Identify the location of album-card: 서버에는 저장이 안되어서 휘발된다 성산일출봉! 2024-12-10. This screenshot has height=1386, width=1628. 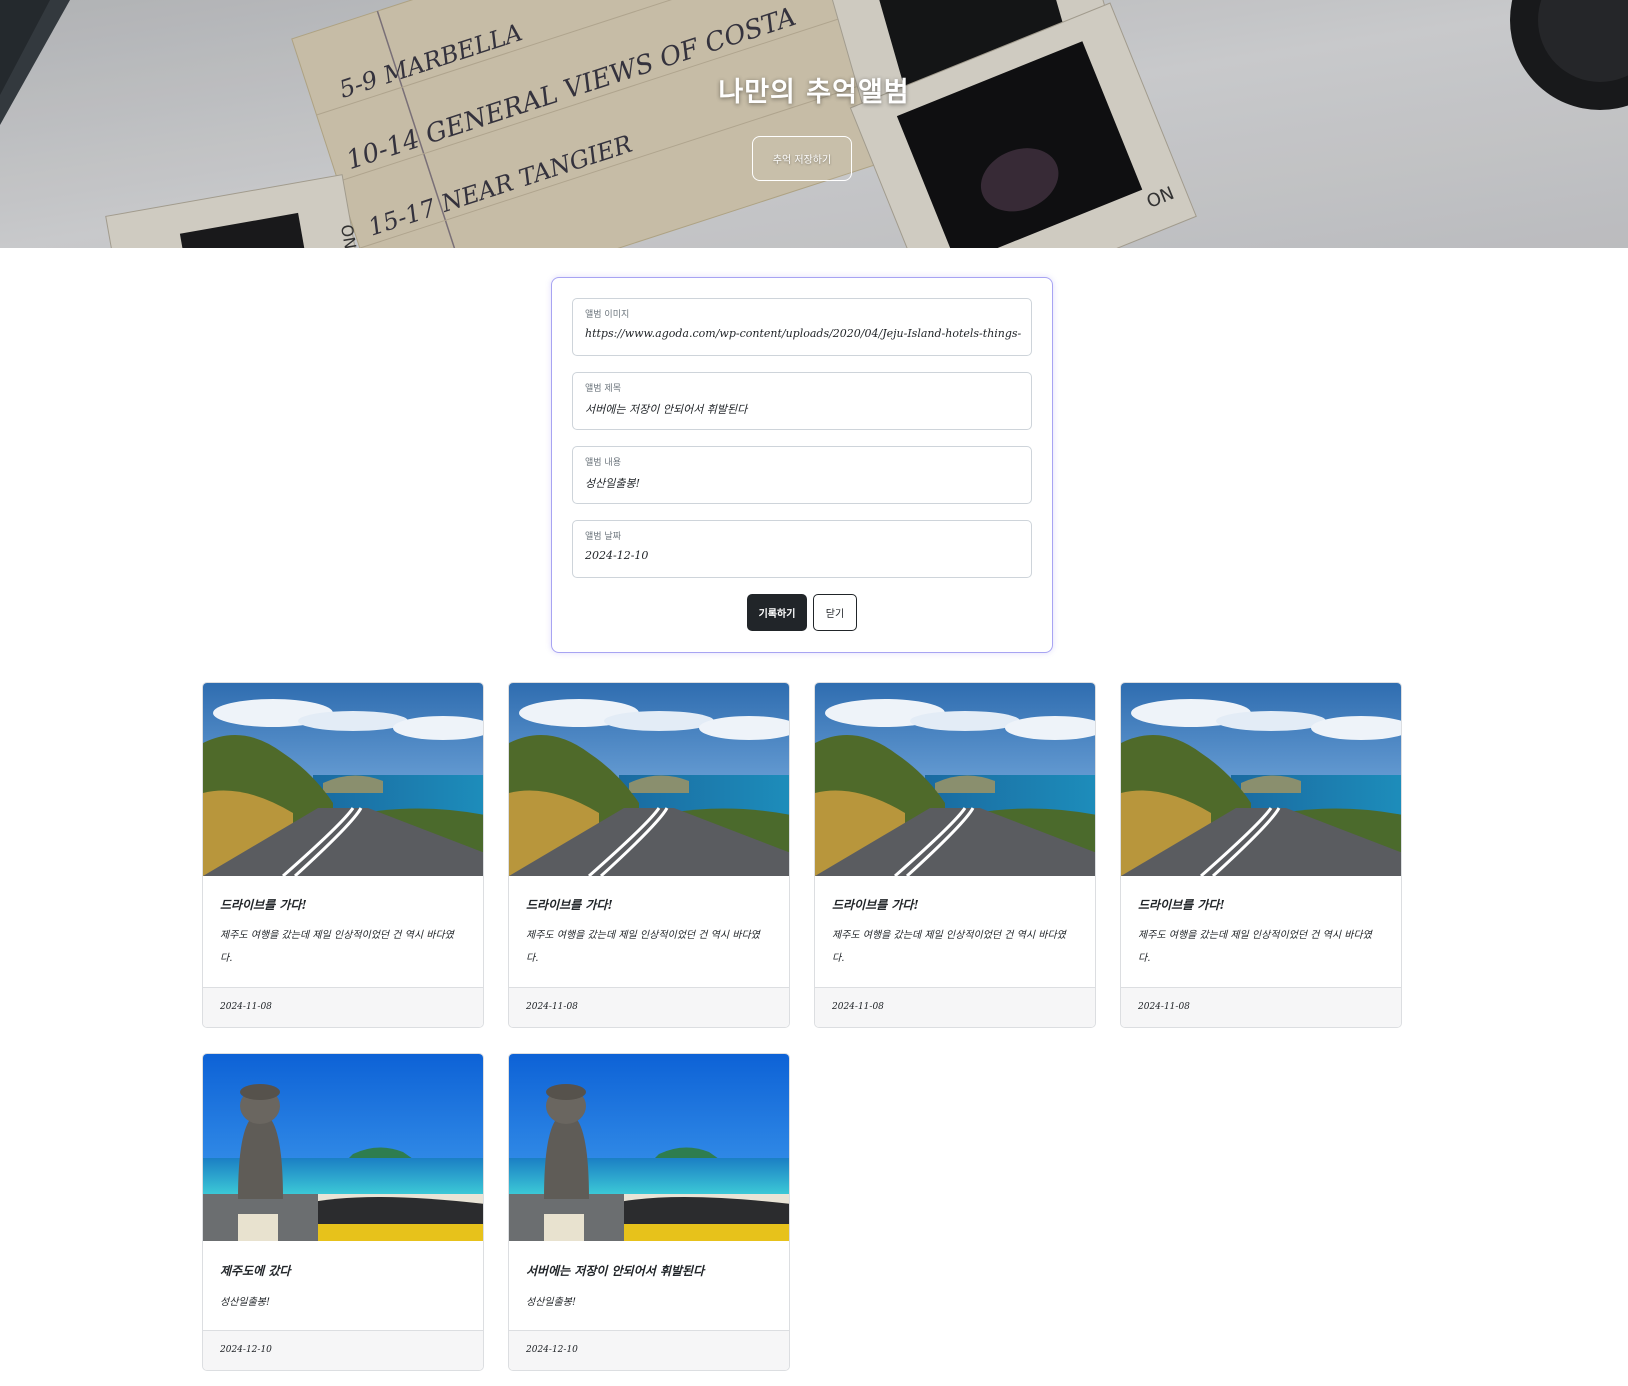
(649, 1212).